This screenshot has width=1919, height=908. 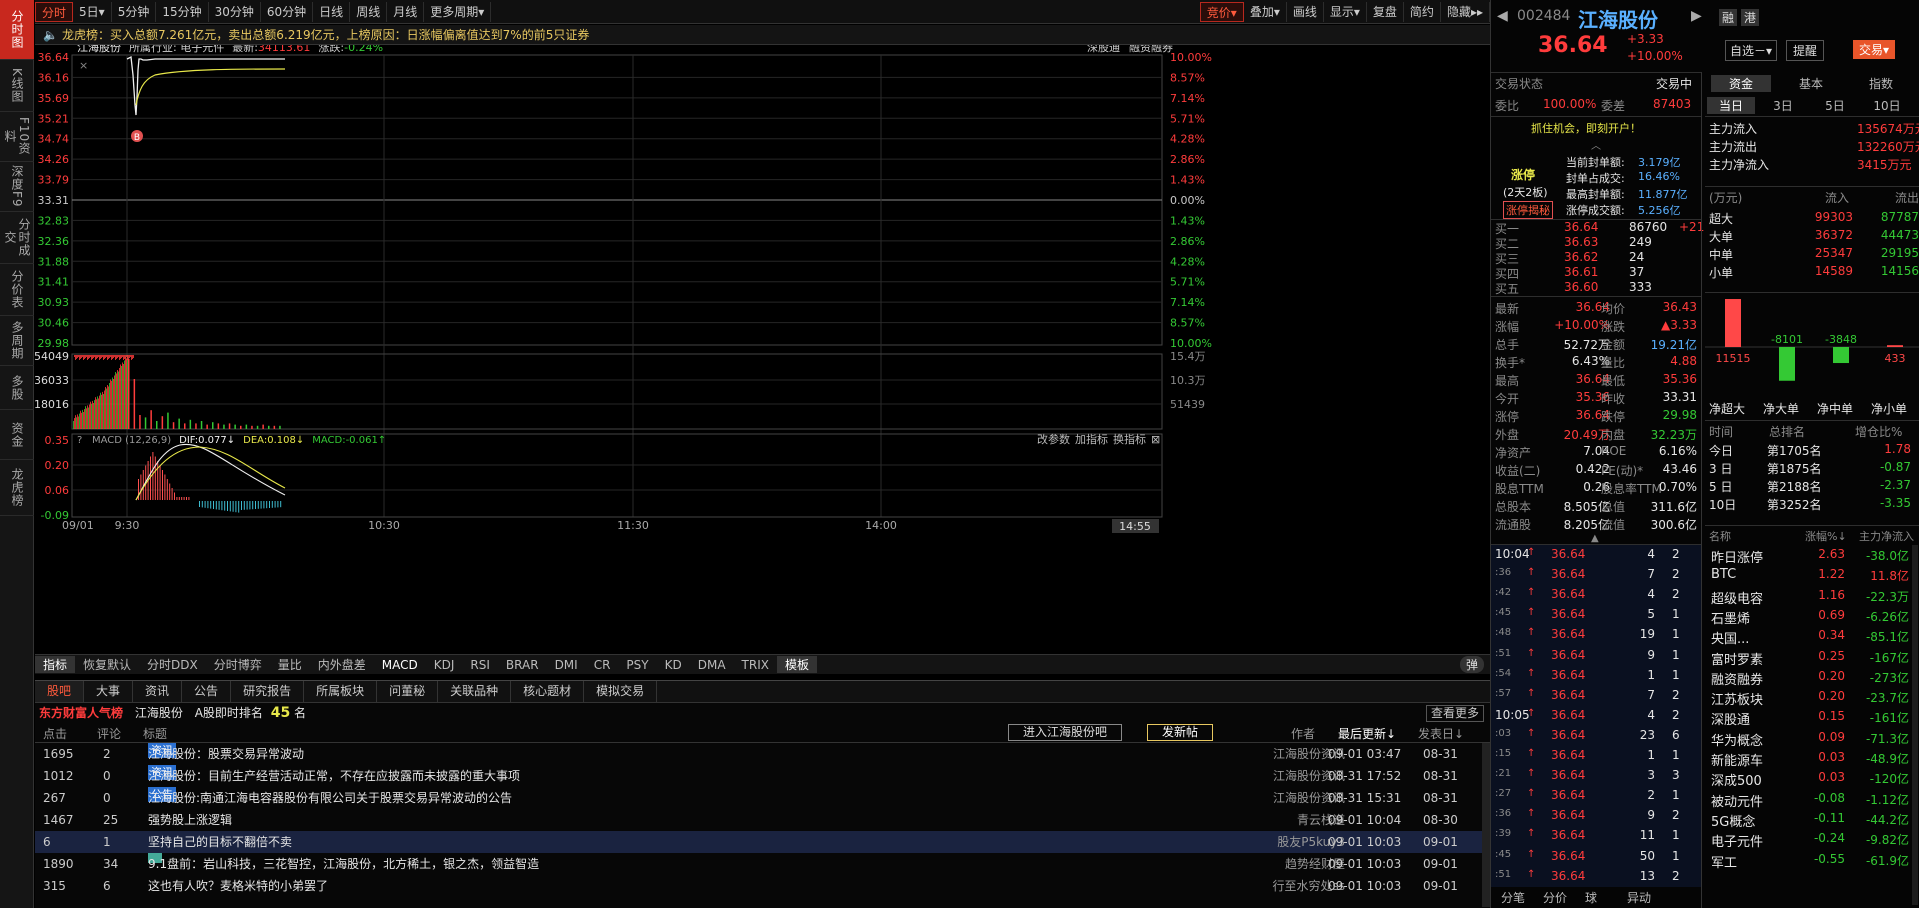 I want to click on toolbar-btn-4: 复盘, so click(x=1385, y=11).